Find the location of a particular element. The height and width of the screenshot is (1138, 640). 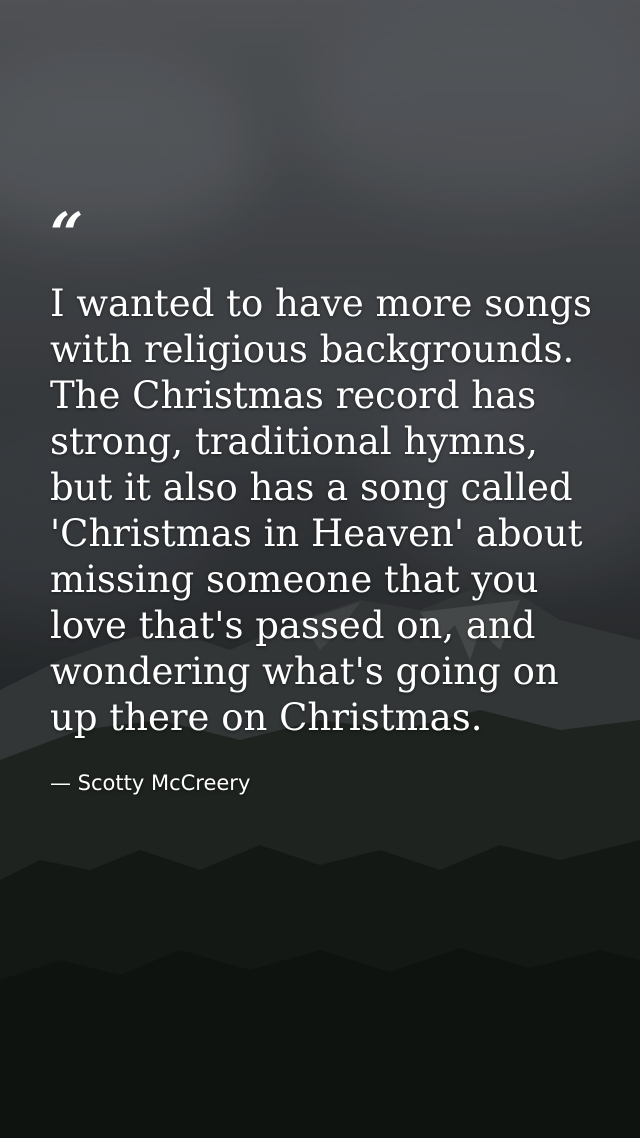

quote-author: — Scotty McCreery is located at coordinates (150, 783).